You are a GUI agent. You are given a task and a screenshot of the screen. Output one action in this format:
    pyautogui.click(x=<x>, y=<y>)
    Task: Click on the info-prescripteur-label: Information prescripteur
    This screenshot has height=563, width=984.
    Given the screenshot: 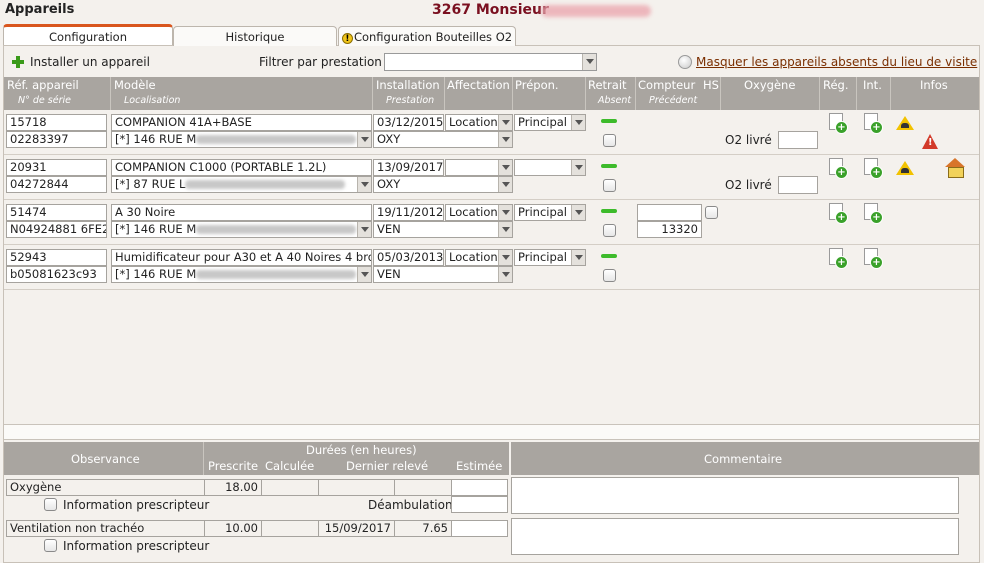 What is the action you would take?
    pyautogui.click(x=136, y=546)
    